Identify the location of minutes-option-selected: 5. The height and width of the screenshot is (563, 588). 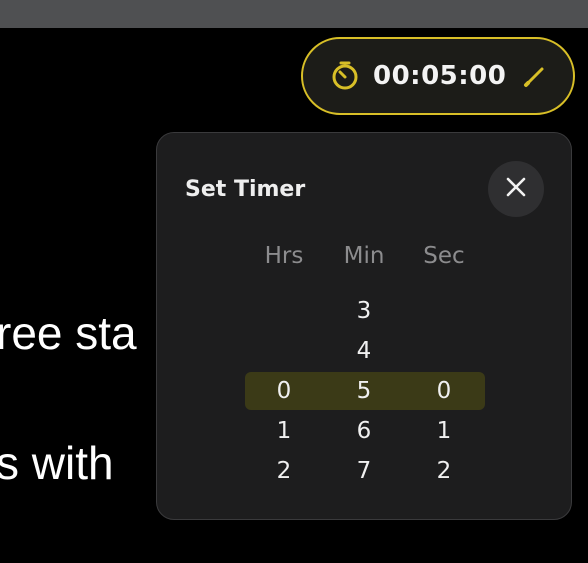
(364, 391).